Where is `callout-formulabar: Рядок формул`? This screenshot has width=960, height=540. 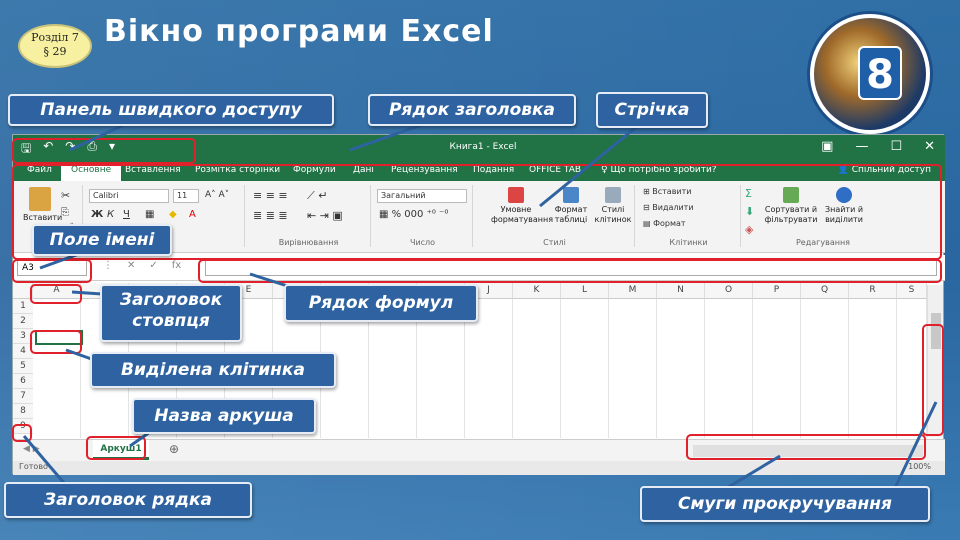 callout-formulabar: Рядок формул is located at coordinates (381, 303).